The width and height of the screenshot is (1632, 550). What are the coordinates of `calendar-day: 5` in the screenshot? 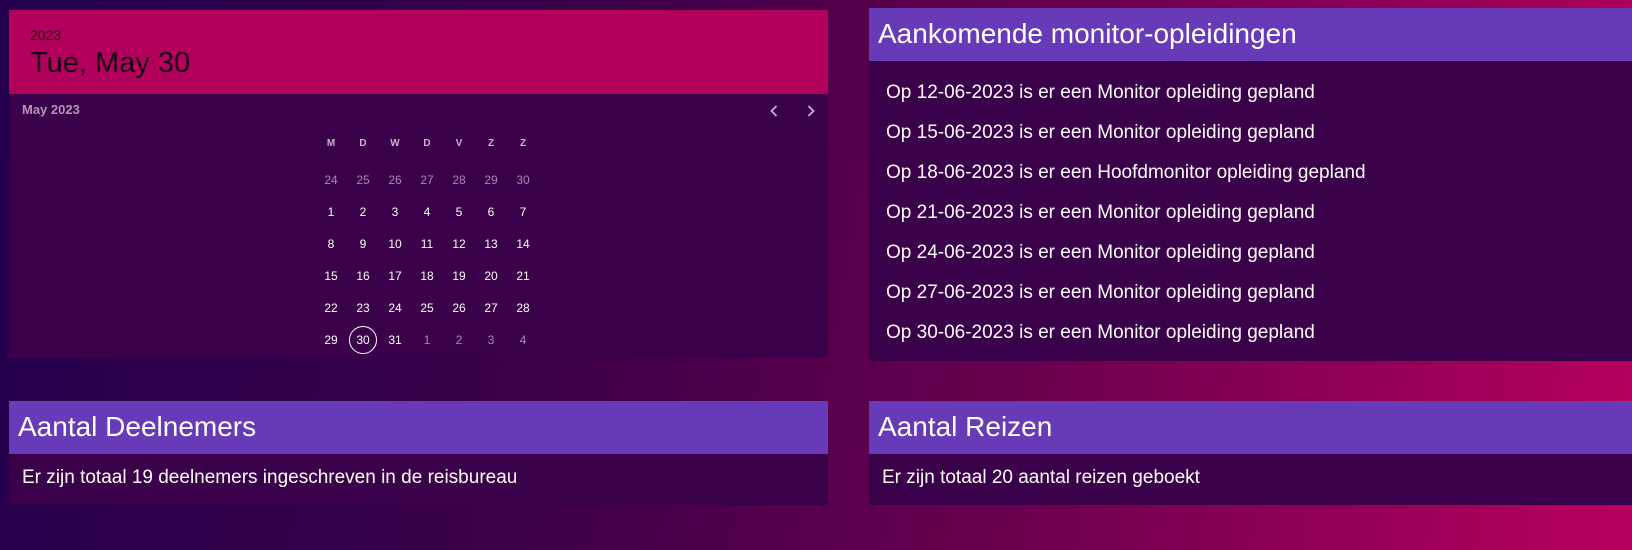 It's located at (459, 212).